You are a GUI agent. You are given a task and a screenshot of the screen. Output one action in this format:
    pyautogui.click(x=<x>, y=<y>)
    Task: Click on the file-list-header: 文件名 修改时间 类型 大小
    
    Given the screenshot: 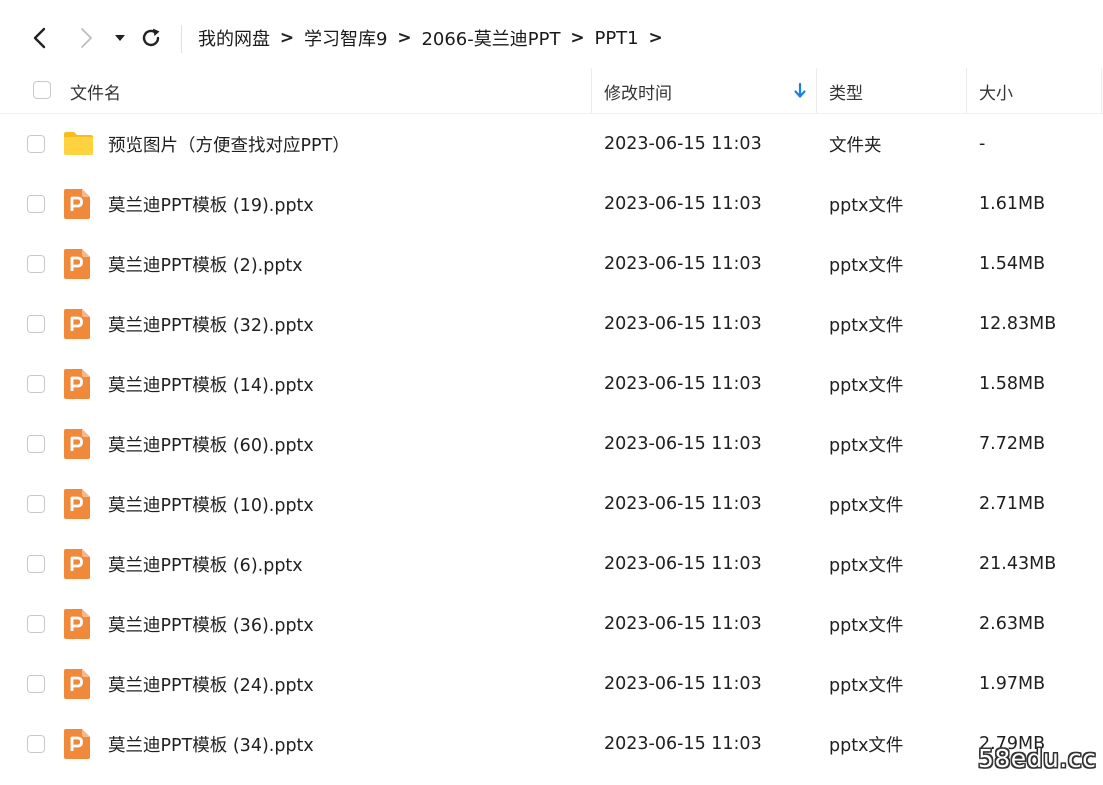 What is the action you would take?
    pyautogui.click(x=551, y=91)
    